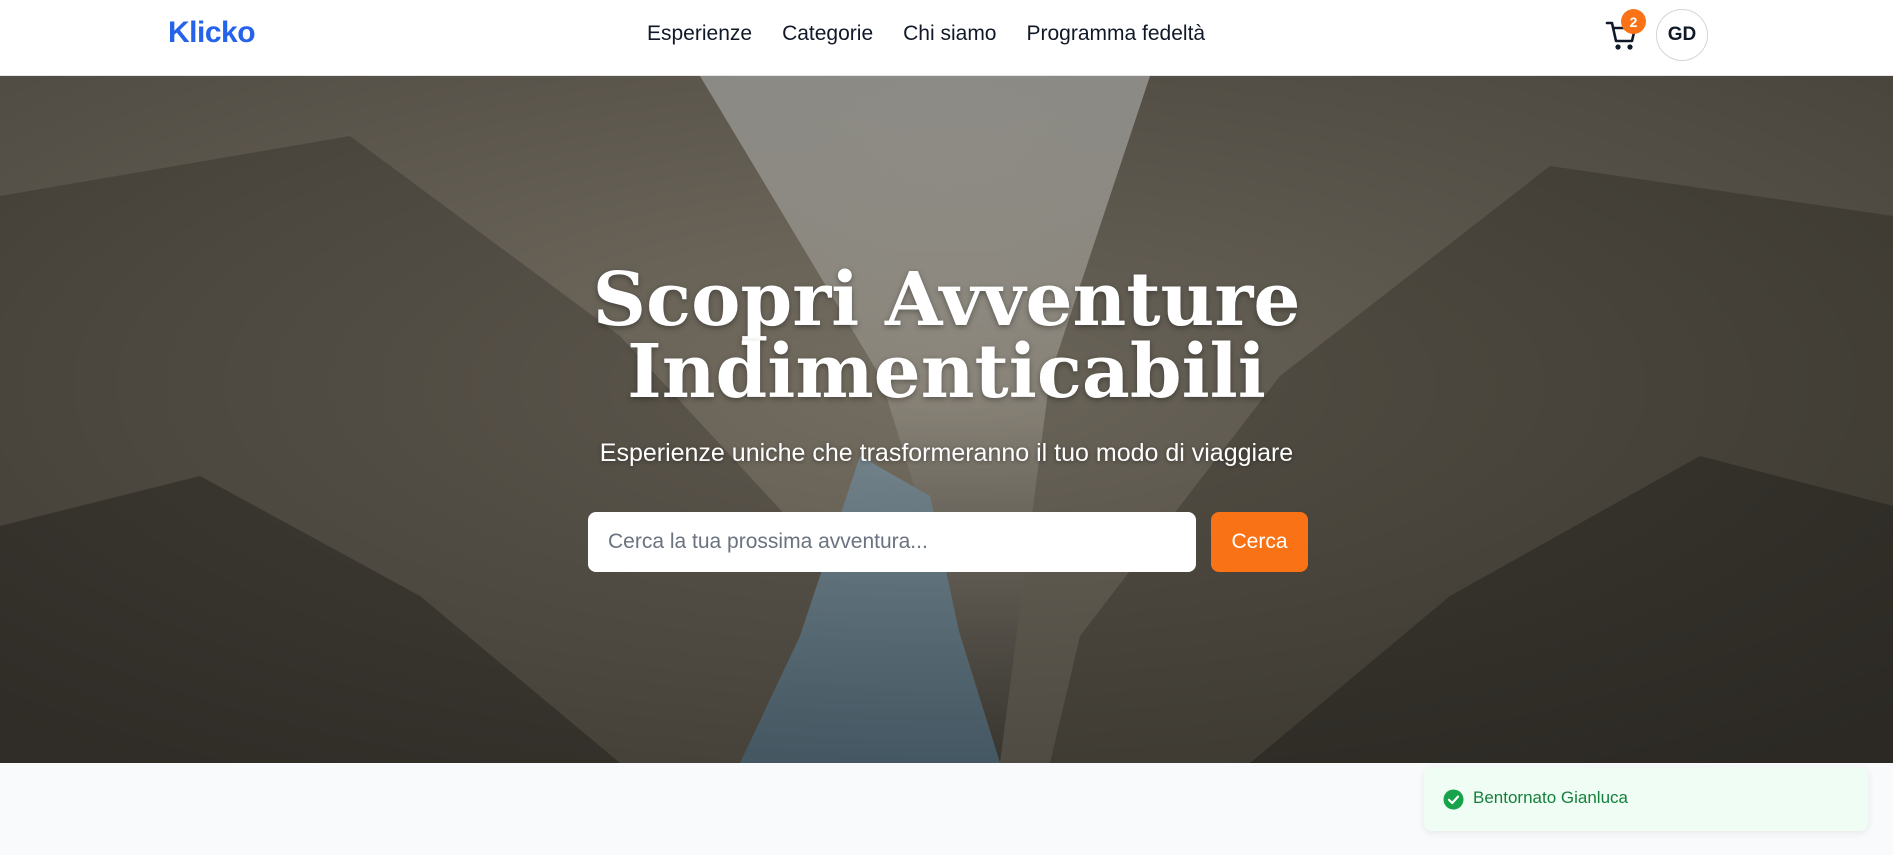 This screenshot has width=1893, height=855. What do you see at coordinates (1646, 799) in the screenshot?
I see `welcome-toast: Bentornato Gianluca` at bounding box center [1646, 799].